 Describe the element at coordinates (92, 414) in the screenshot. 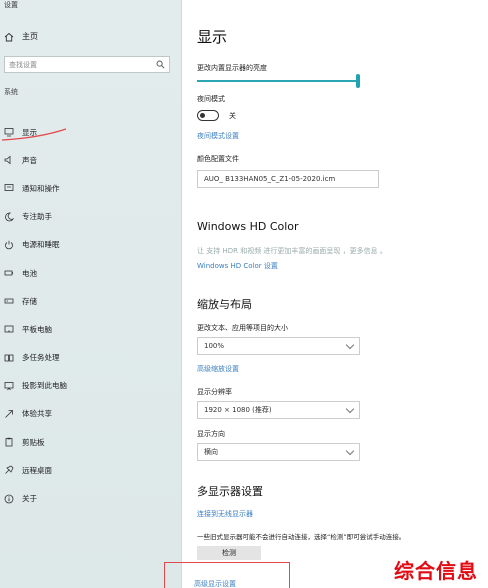

I see `sidebar-item-shared-experiences: 体验共享` at that location.